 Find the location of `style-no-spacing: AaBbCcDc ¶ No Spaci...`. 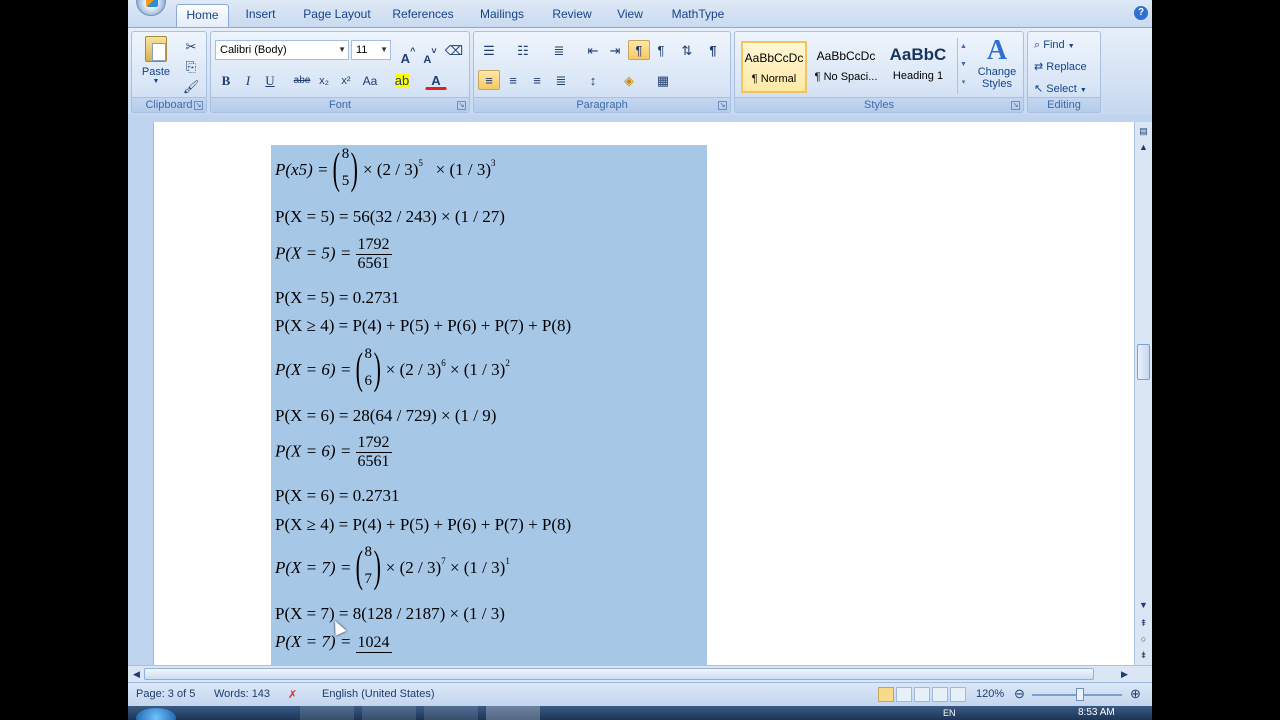

style-no-spacing: AaBbCcDc ¶ No Spaci... is located at coordinates (846, 67).